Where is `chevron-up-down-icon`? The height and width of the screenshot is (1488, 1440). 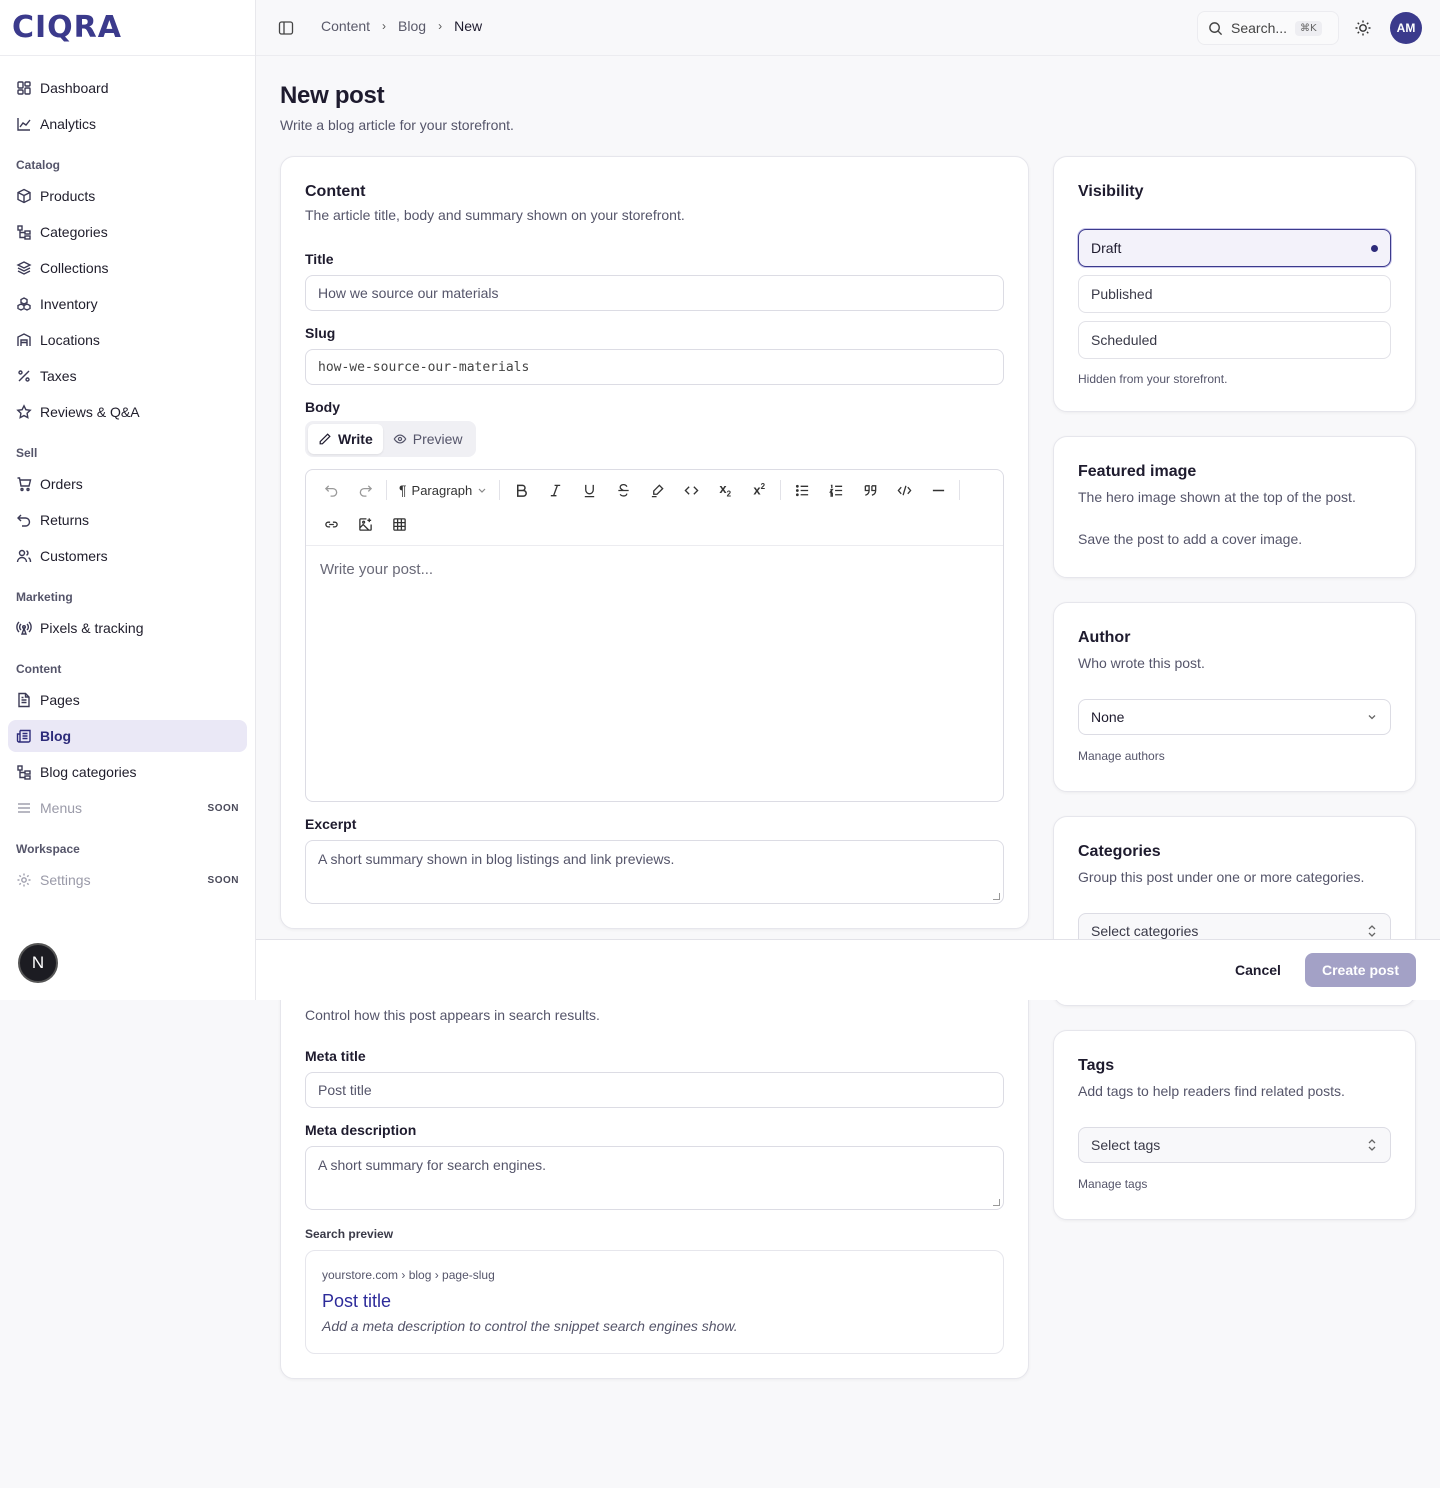 chevron-up-down-icon is located at coordinates (1372, 1145).